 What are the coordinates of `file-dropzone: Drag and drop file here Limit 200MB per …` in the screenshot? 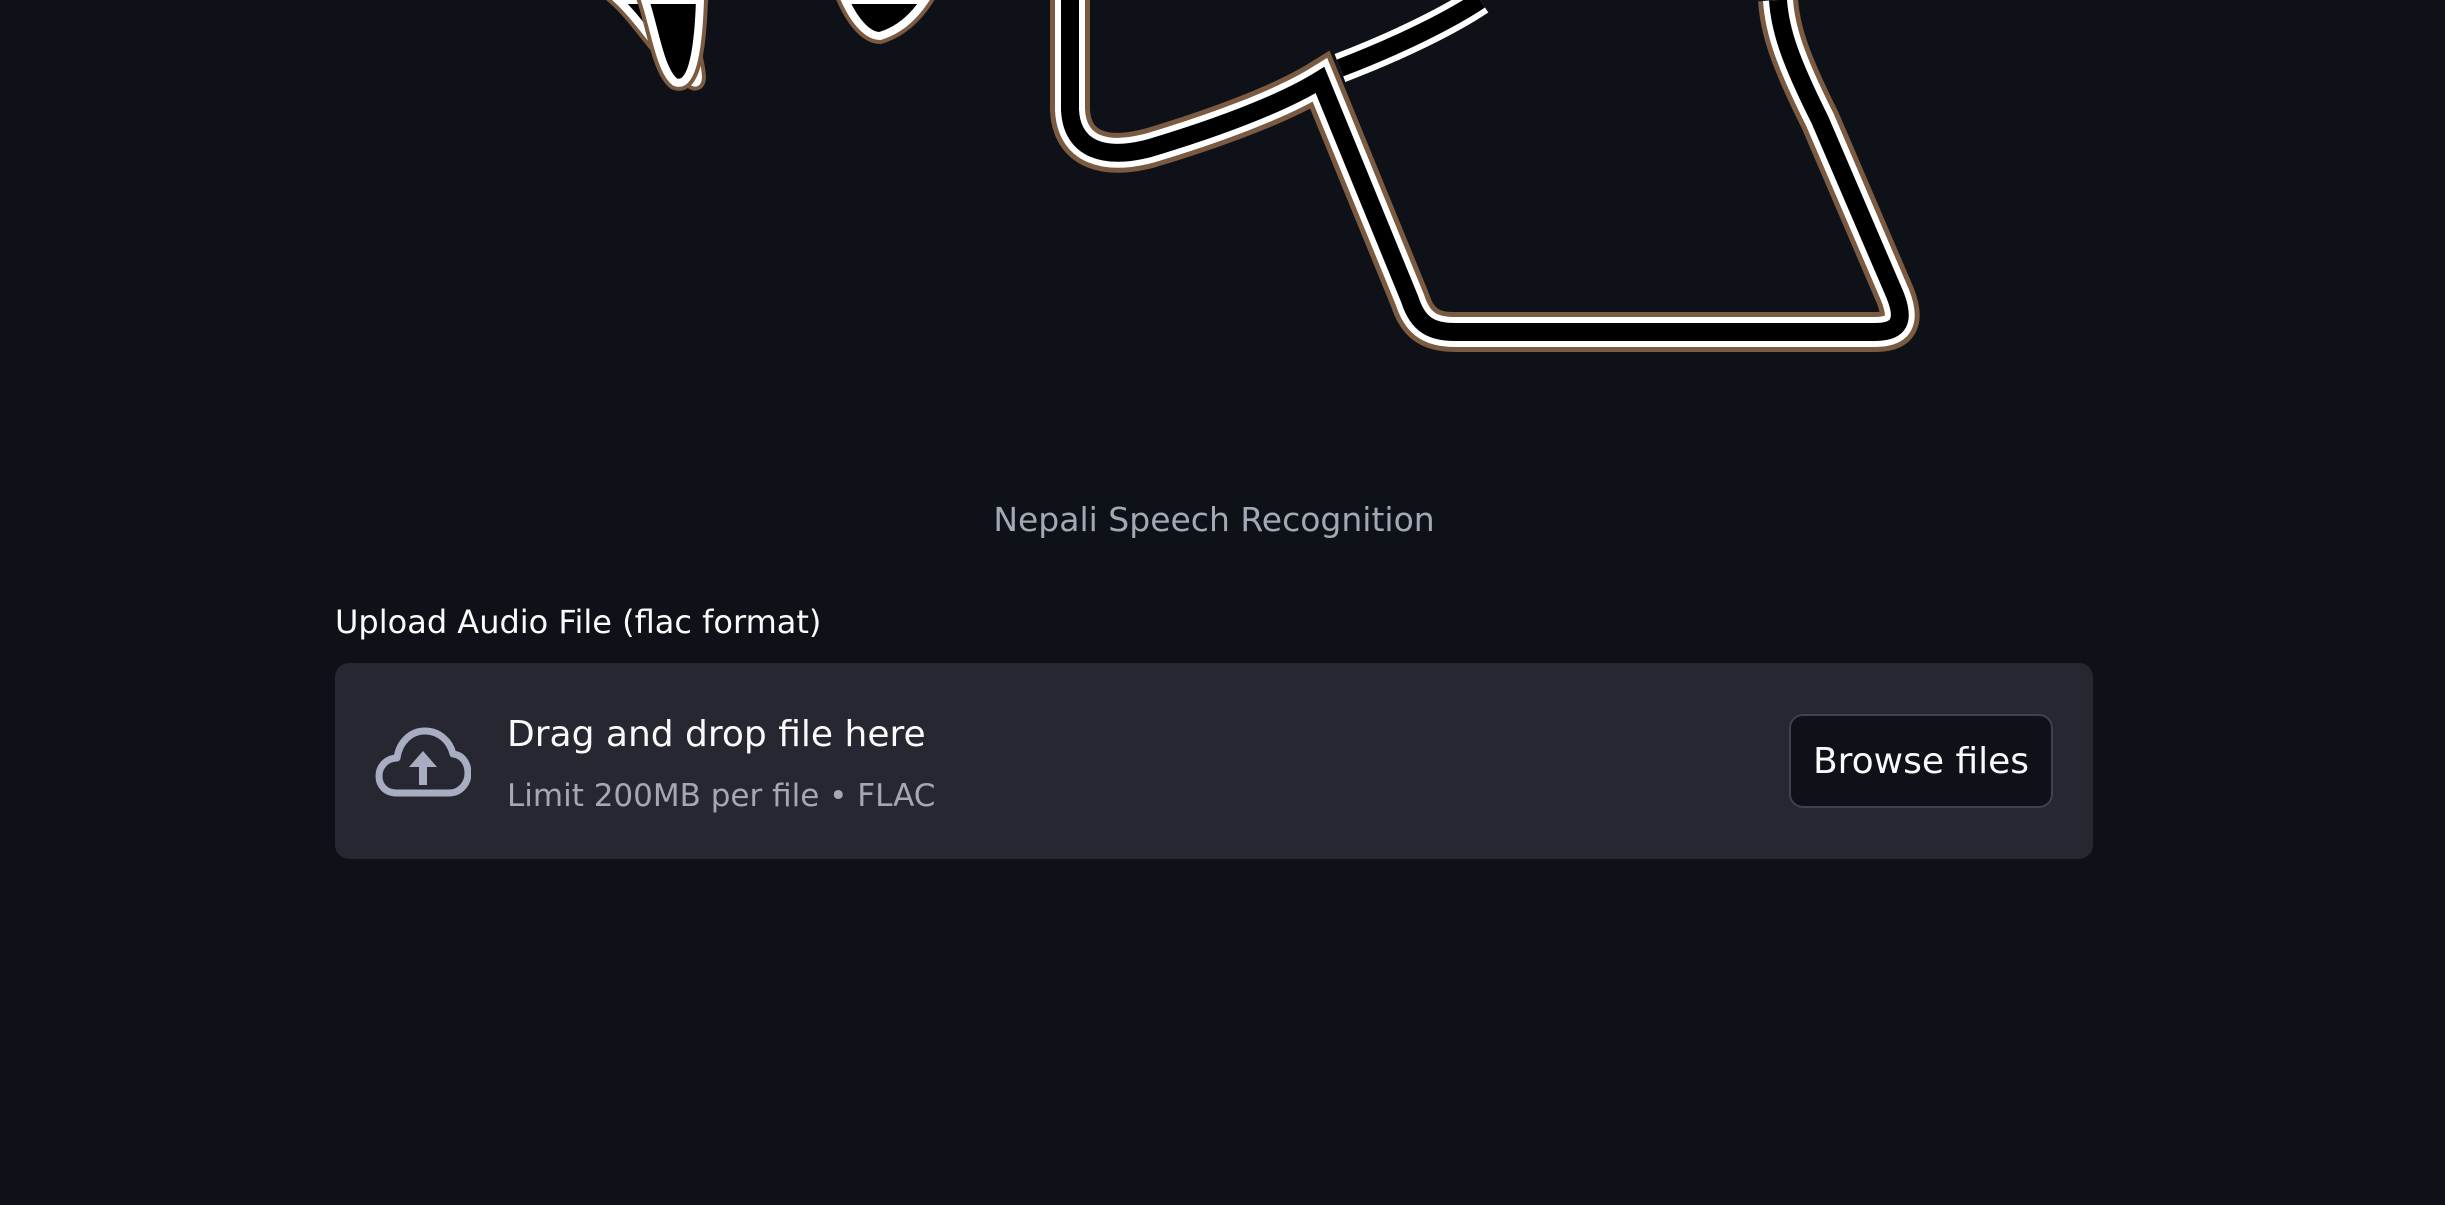 It's located at (1214, 761).